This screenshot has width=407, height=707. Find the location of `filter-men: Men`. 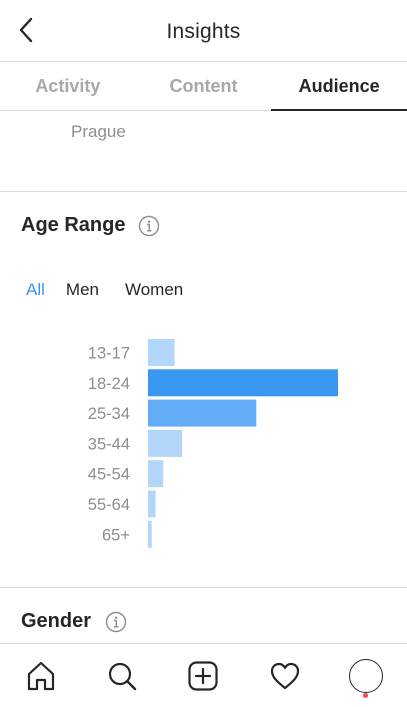

filter-men: Men is located at coordinates (82, 290).